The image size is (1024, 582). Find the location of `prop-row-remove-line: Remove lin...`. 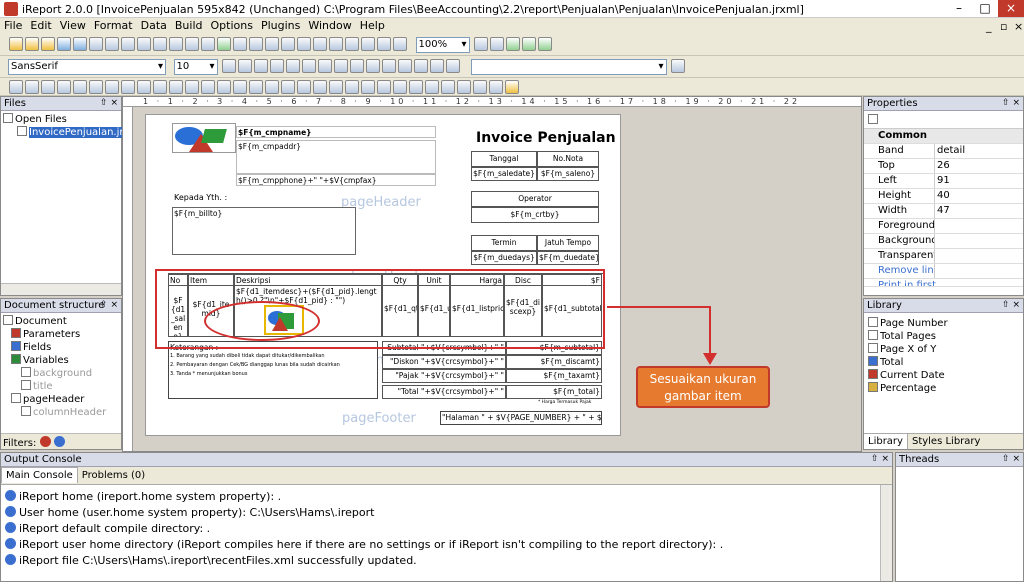

prop-row-remove-line: Remove lin... is located at coordinates (943, 271).